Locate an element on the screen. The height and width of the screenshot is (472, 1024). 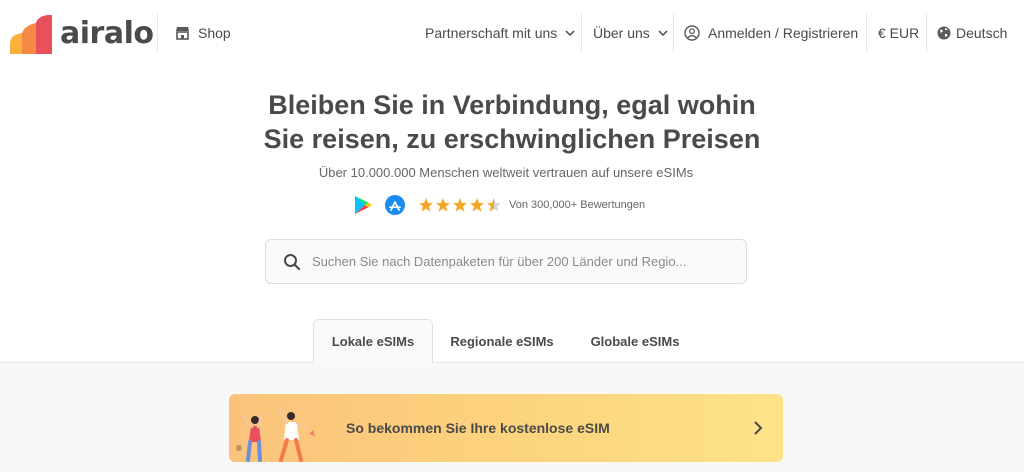
hero-title-line-2: Sie reisen, zu erschwinglichen Preisen is located at coordinates (512, 139).